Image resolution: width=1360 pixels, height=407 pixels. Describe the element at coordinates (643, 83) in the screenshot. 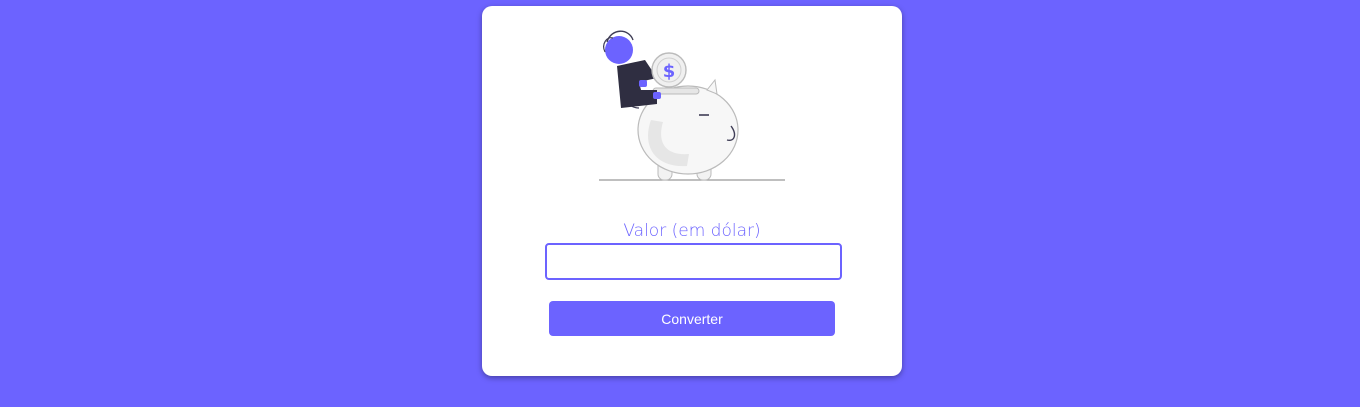

I see `person-hand-mid` at that location.